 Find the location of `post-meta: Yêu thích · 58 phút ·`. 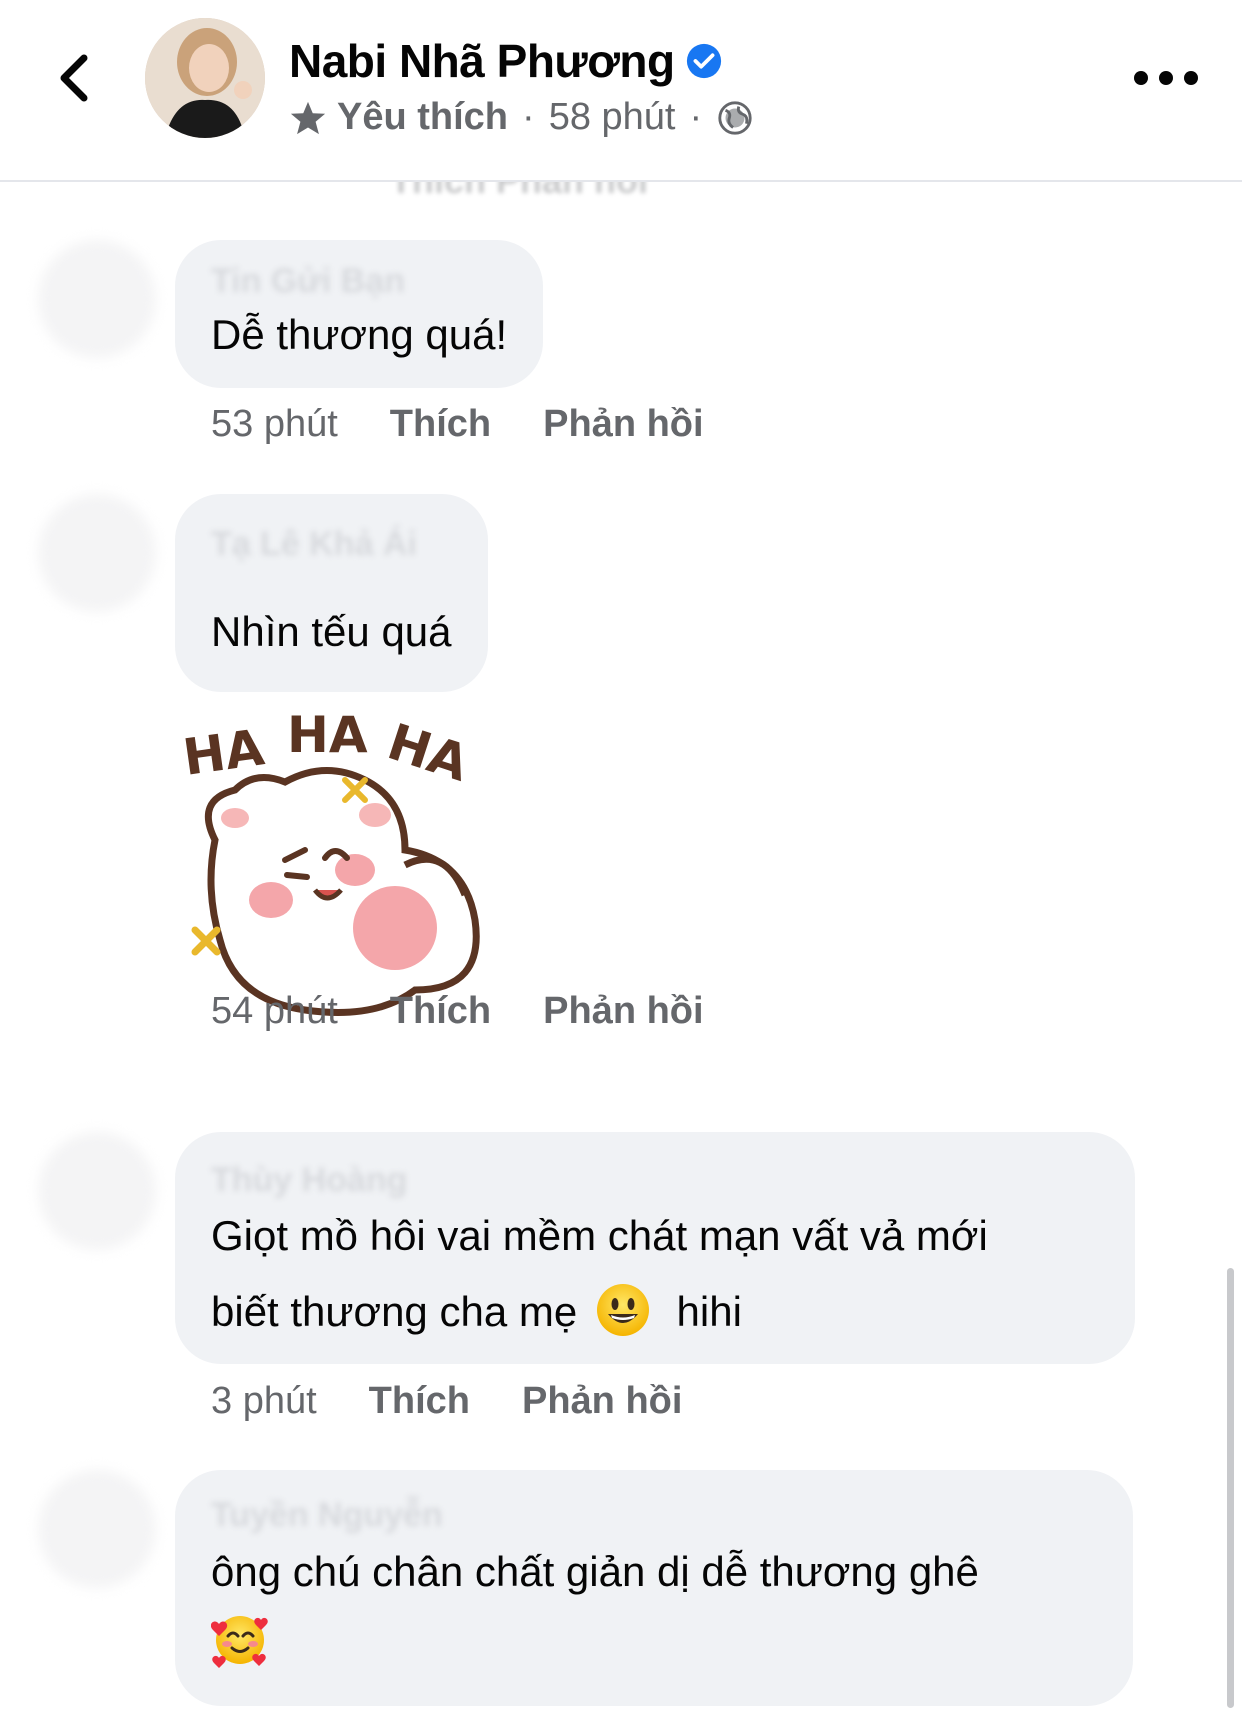

post-meta: Yêu thích · 58 phút · is located at coordinates (521, 117).